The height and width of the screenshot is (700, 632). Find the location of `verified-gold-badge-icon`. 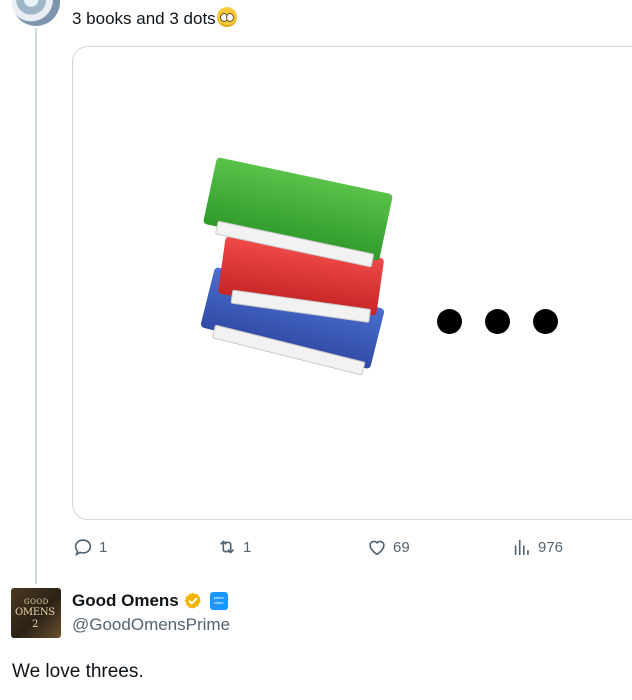

verified-gold-badge-icon is located at coordinates (193, 601).